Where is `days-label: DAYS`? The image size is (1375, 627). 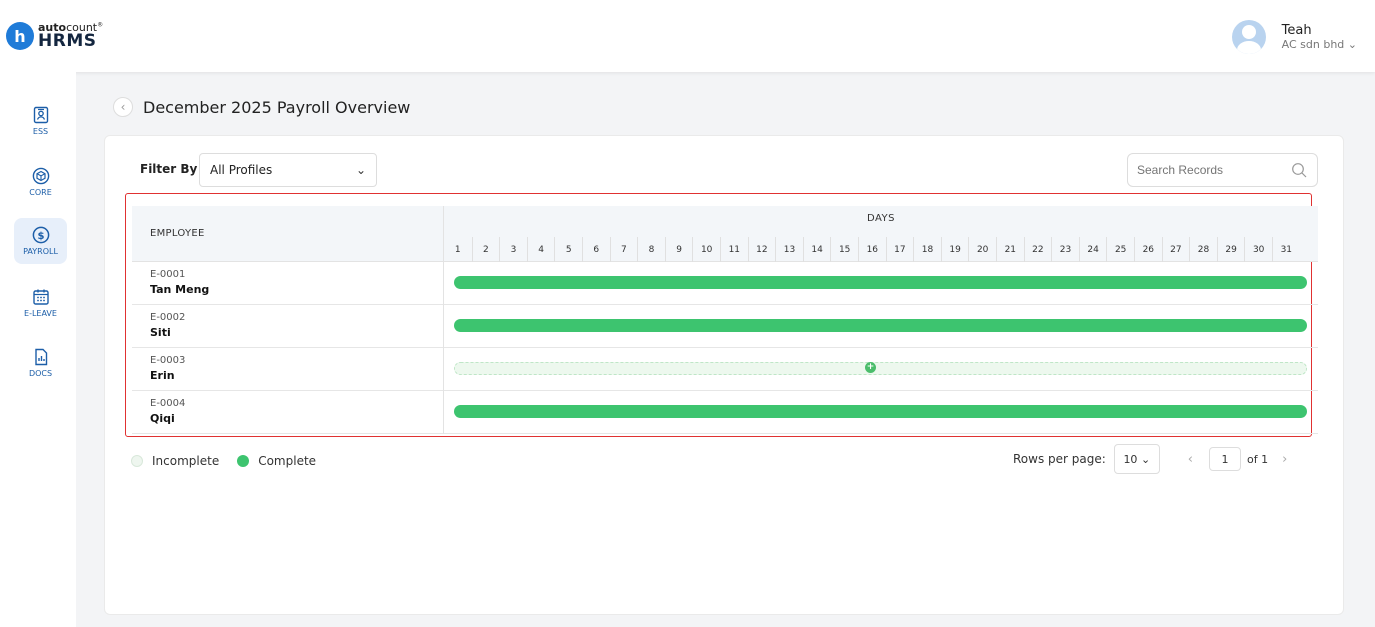
days-label: DAYS is located at coordinates (881, 218).